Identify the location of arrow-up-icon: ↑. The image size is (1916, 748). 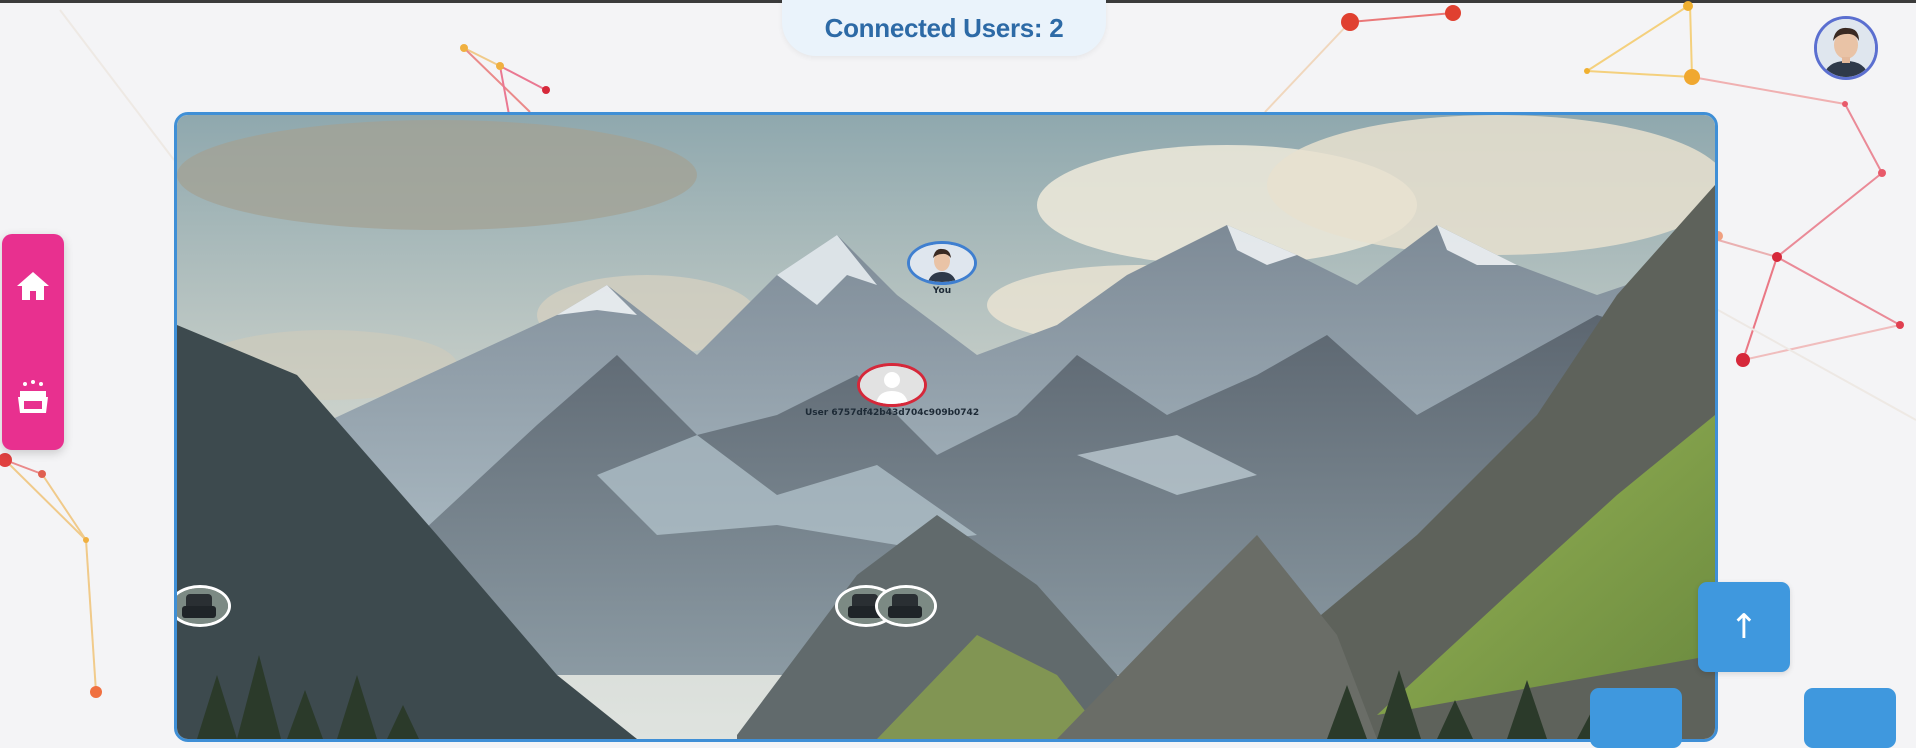
(1744, 627).